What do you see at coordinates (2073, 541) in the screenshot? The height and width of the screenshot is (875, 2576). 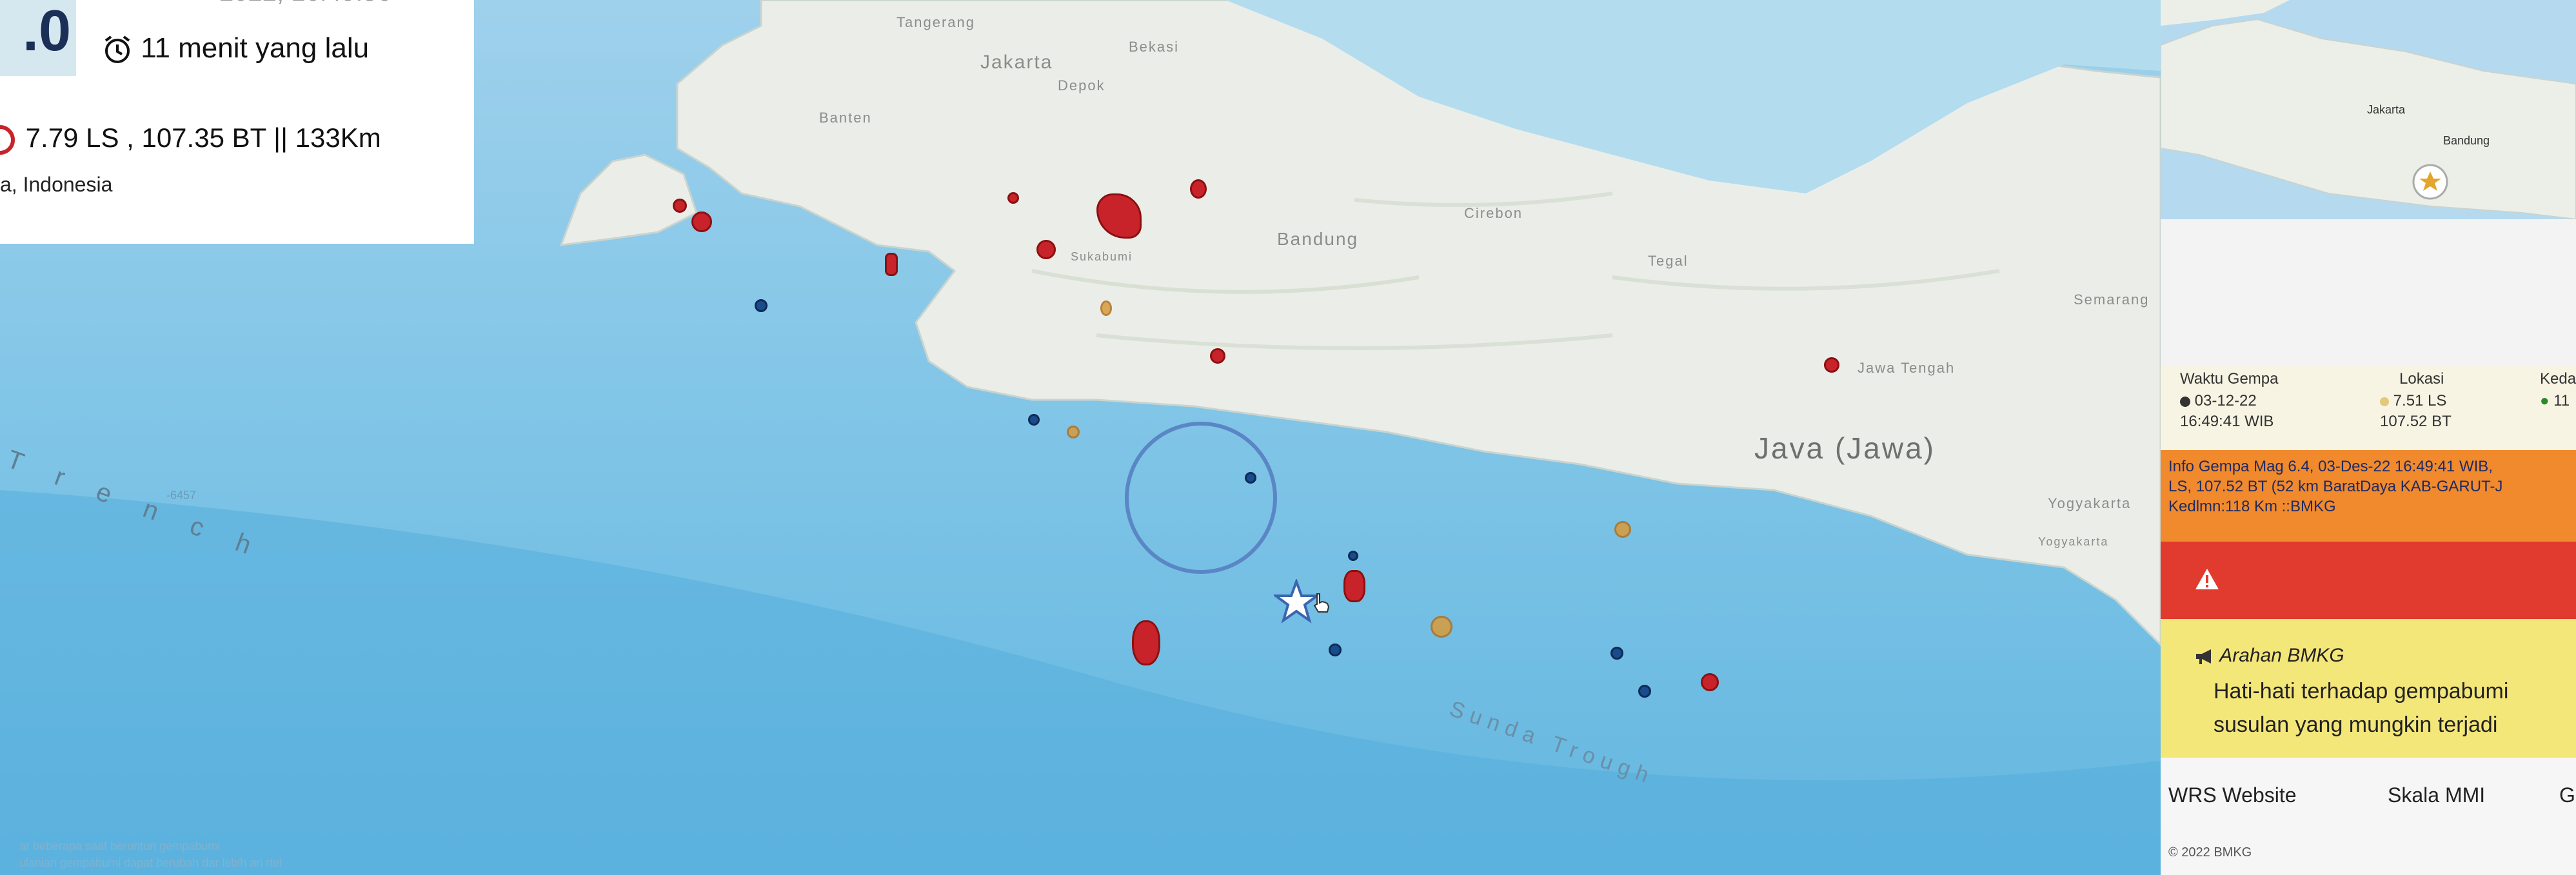 I see `label-yogyakarta-region: Yogyakarta` at bounding box center [2073, 541].